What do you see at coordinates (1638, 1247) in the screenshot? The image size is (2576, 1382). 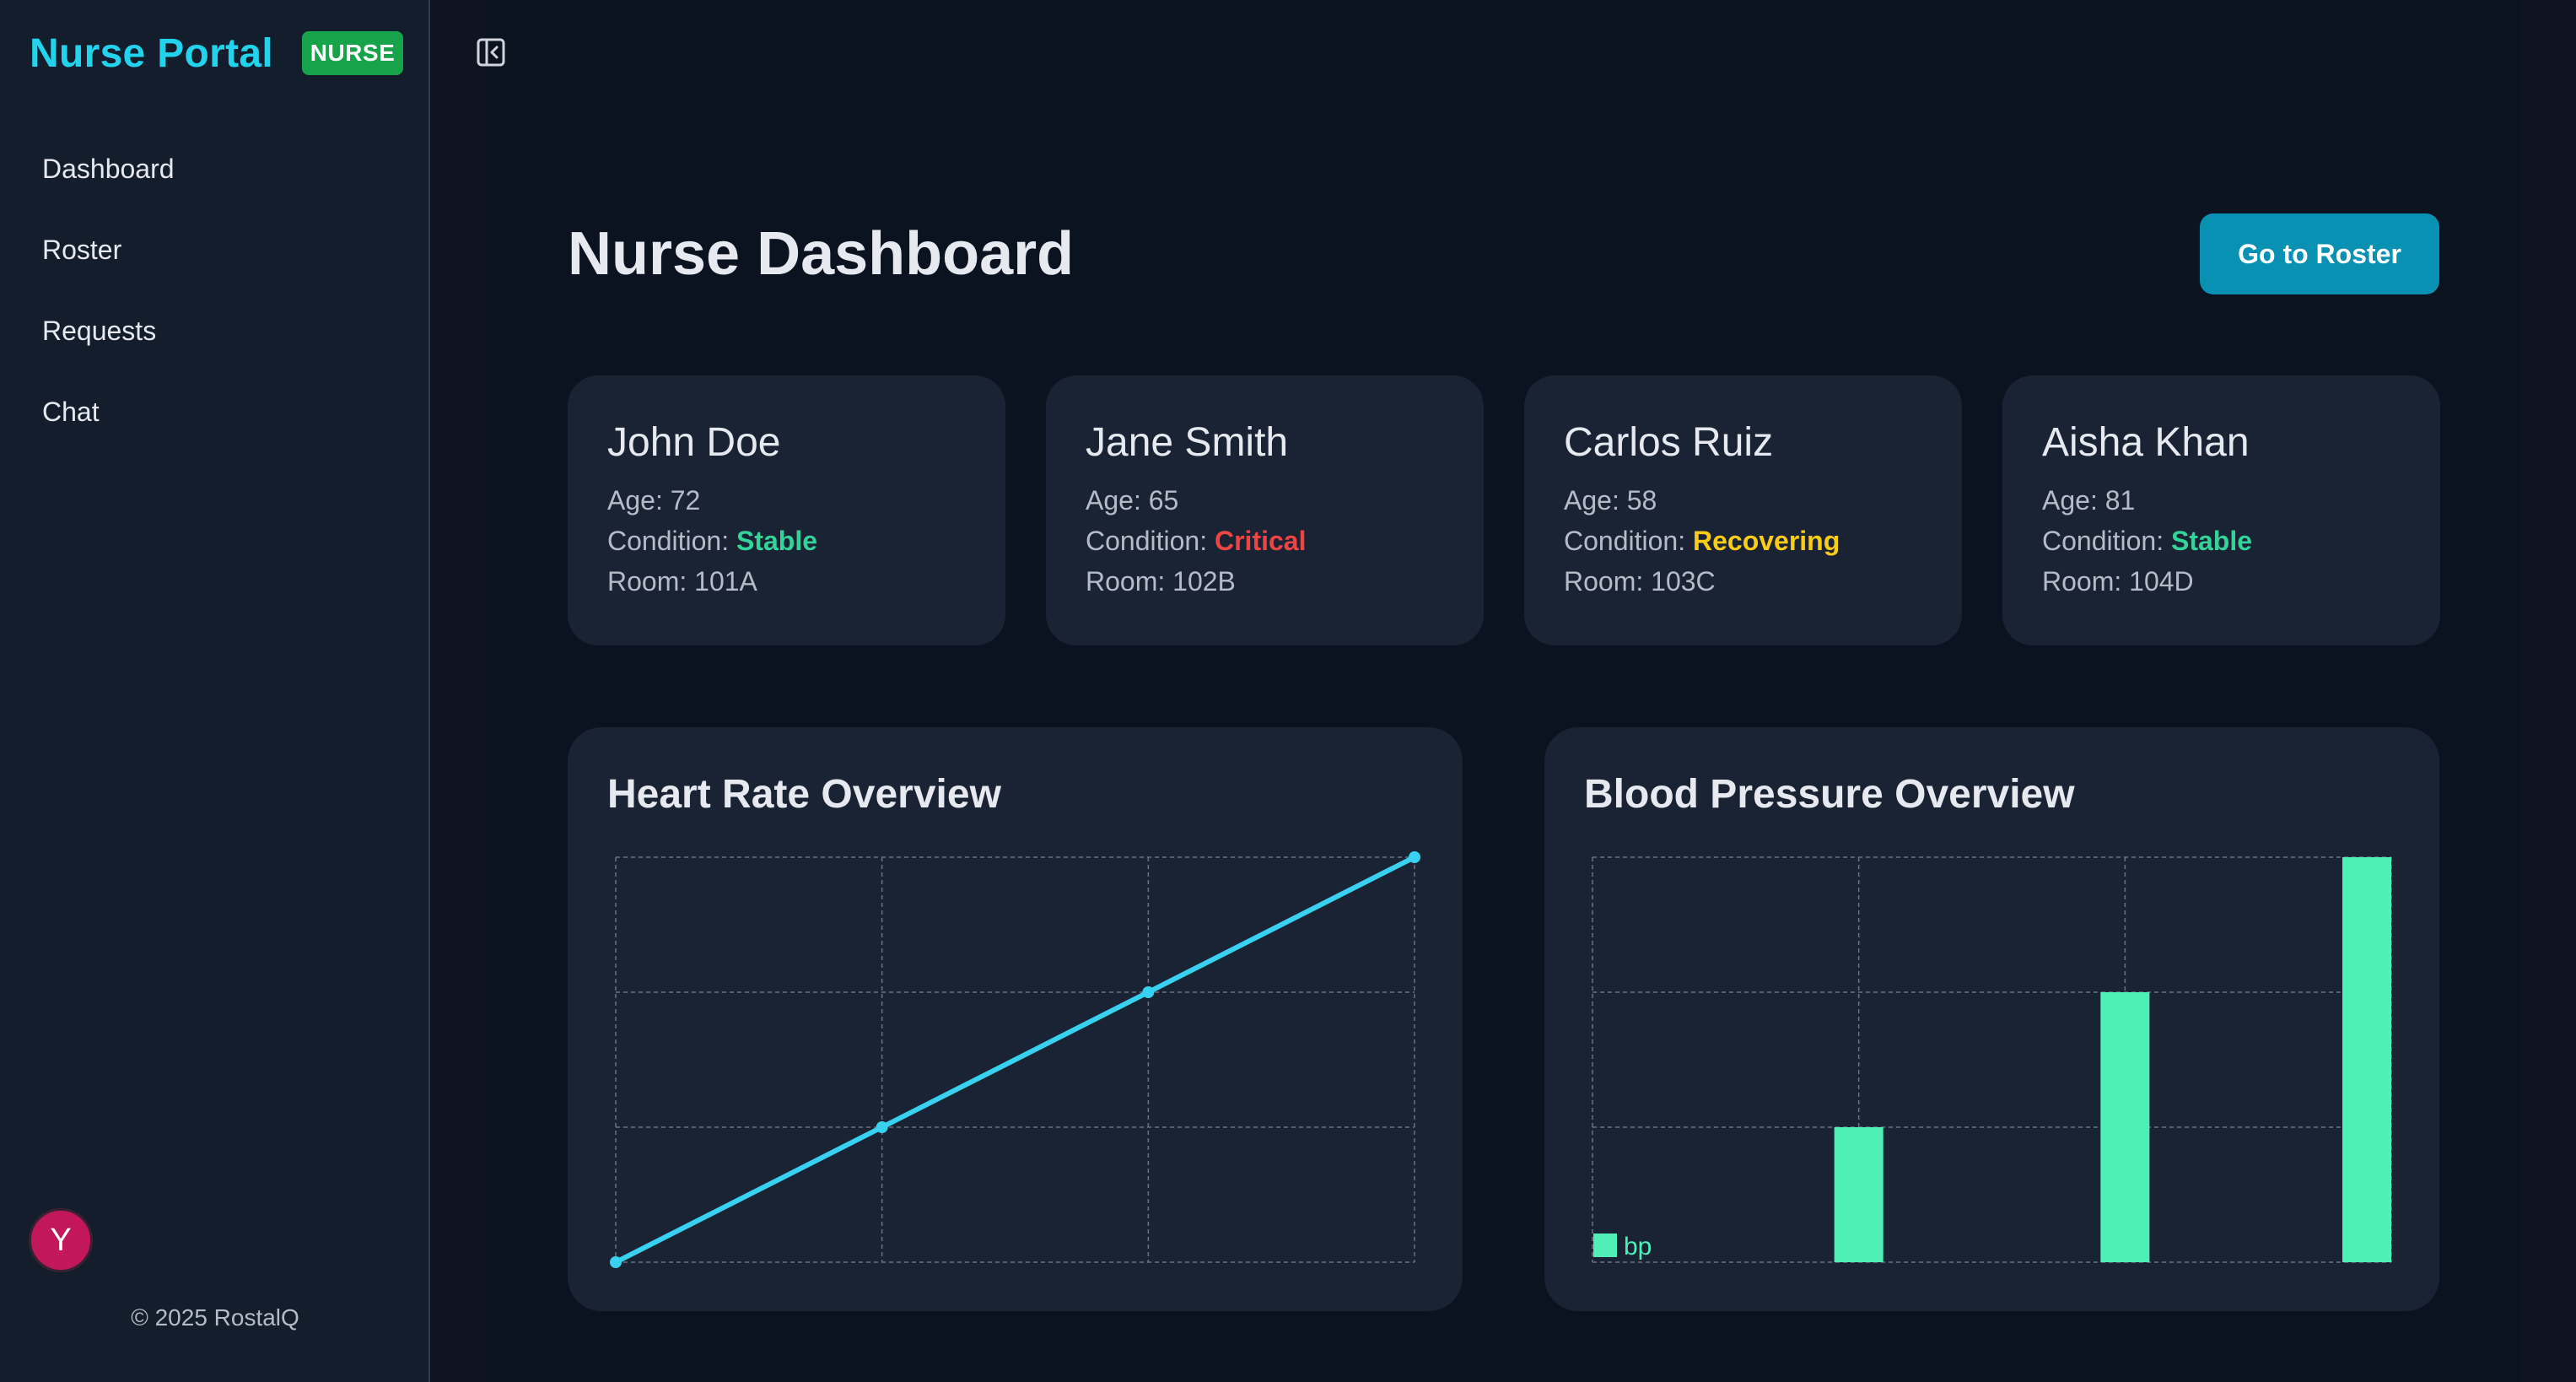 I see `legend-label-bp: bp` at bounding box center [1638, 1247].